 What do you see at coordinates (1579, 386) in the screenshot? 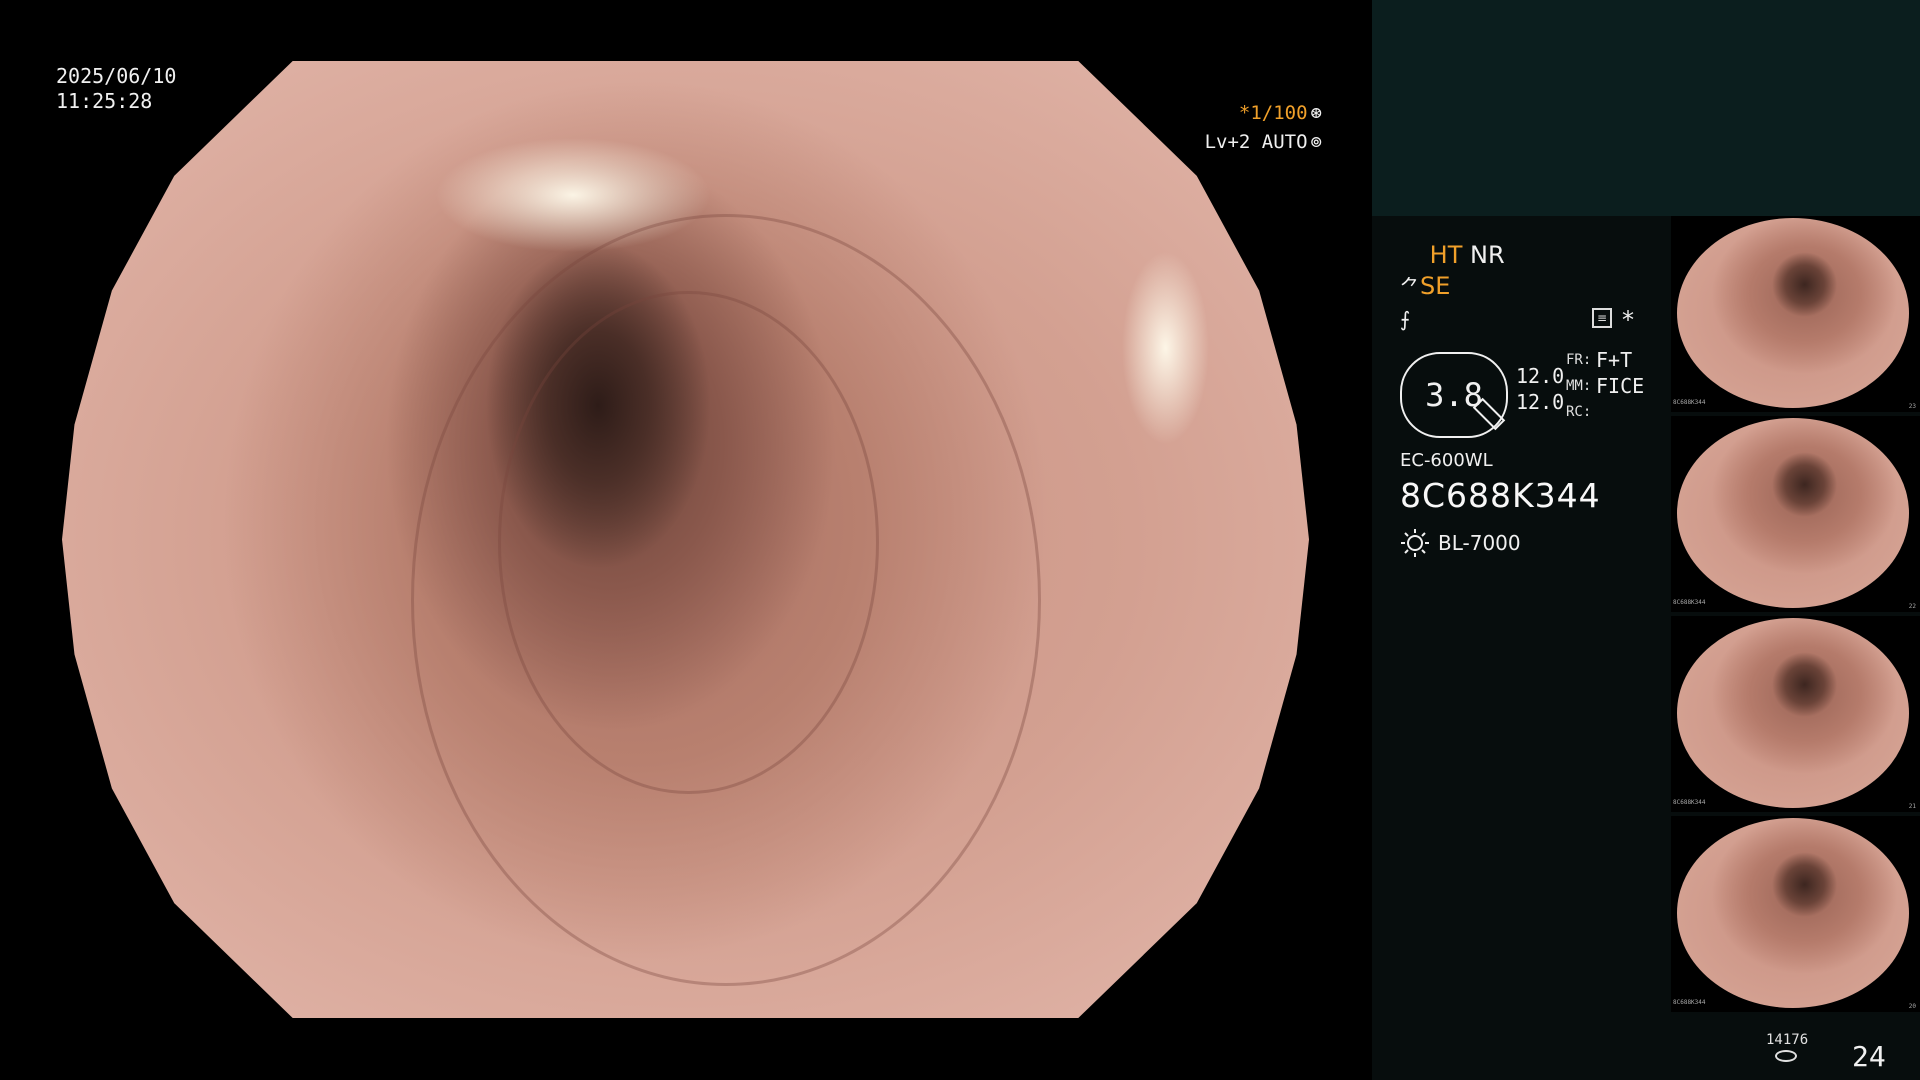
I see `mm-label: MM:` at bounding box center [1579, 386].